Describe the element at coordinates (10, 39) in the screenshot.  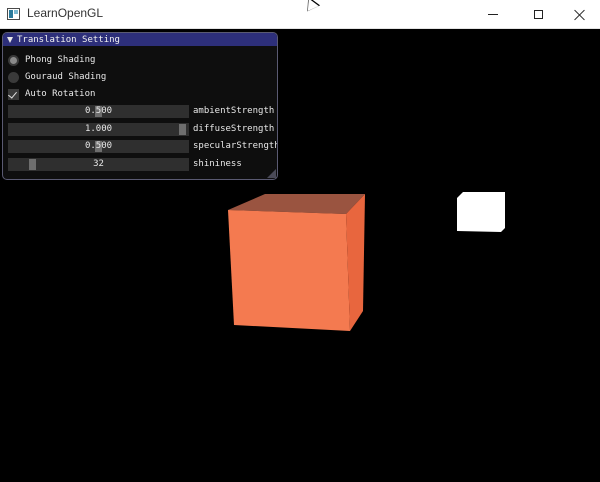
I see `collapse-arrow-icon` at that location.